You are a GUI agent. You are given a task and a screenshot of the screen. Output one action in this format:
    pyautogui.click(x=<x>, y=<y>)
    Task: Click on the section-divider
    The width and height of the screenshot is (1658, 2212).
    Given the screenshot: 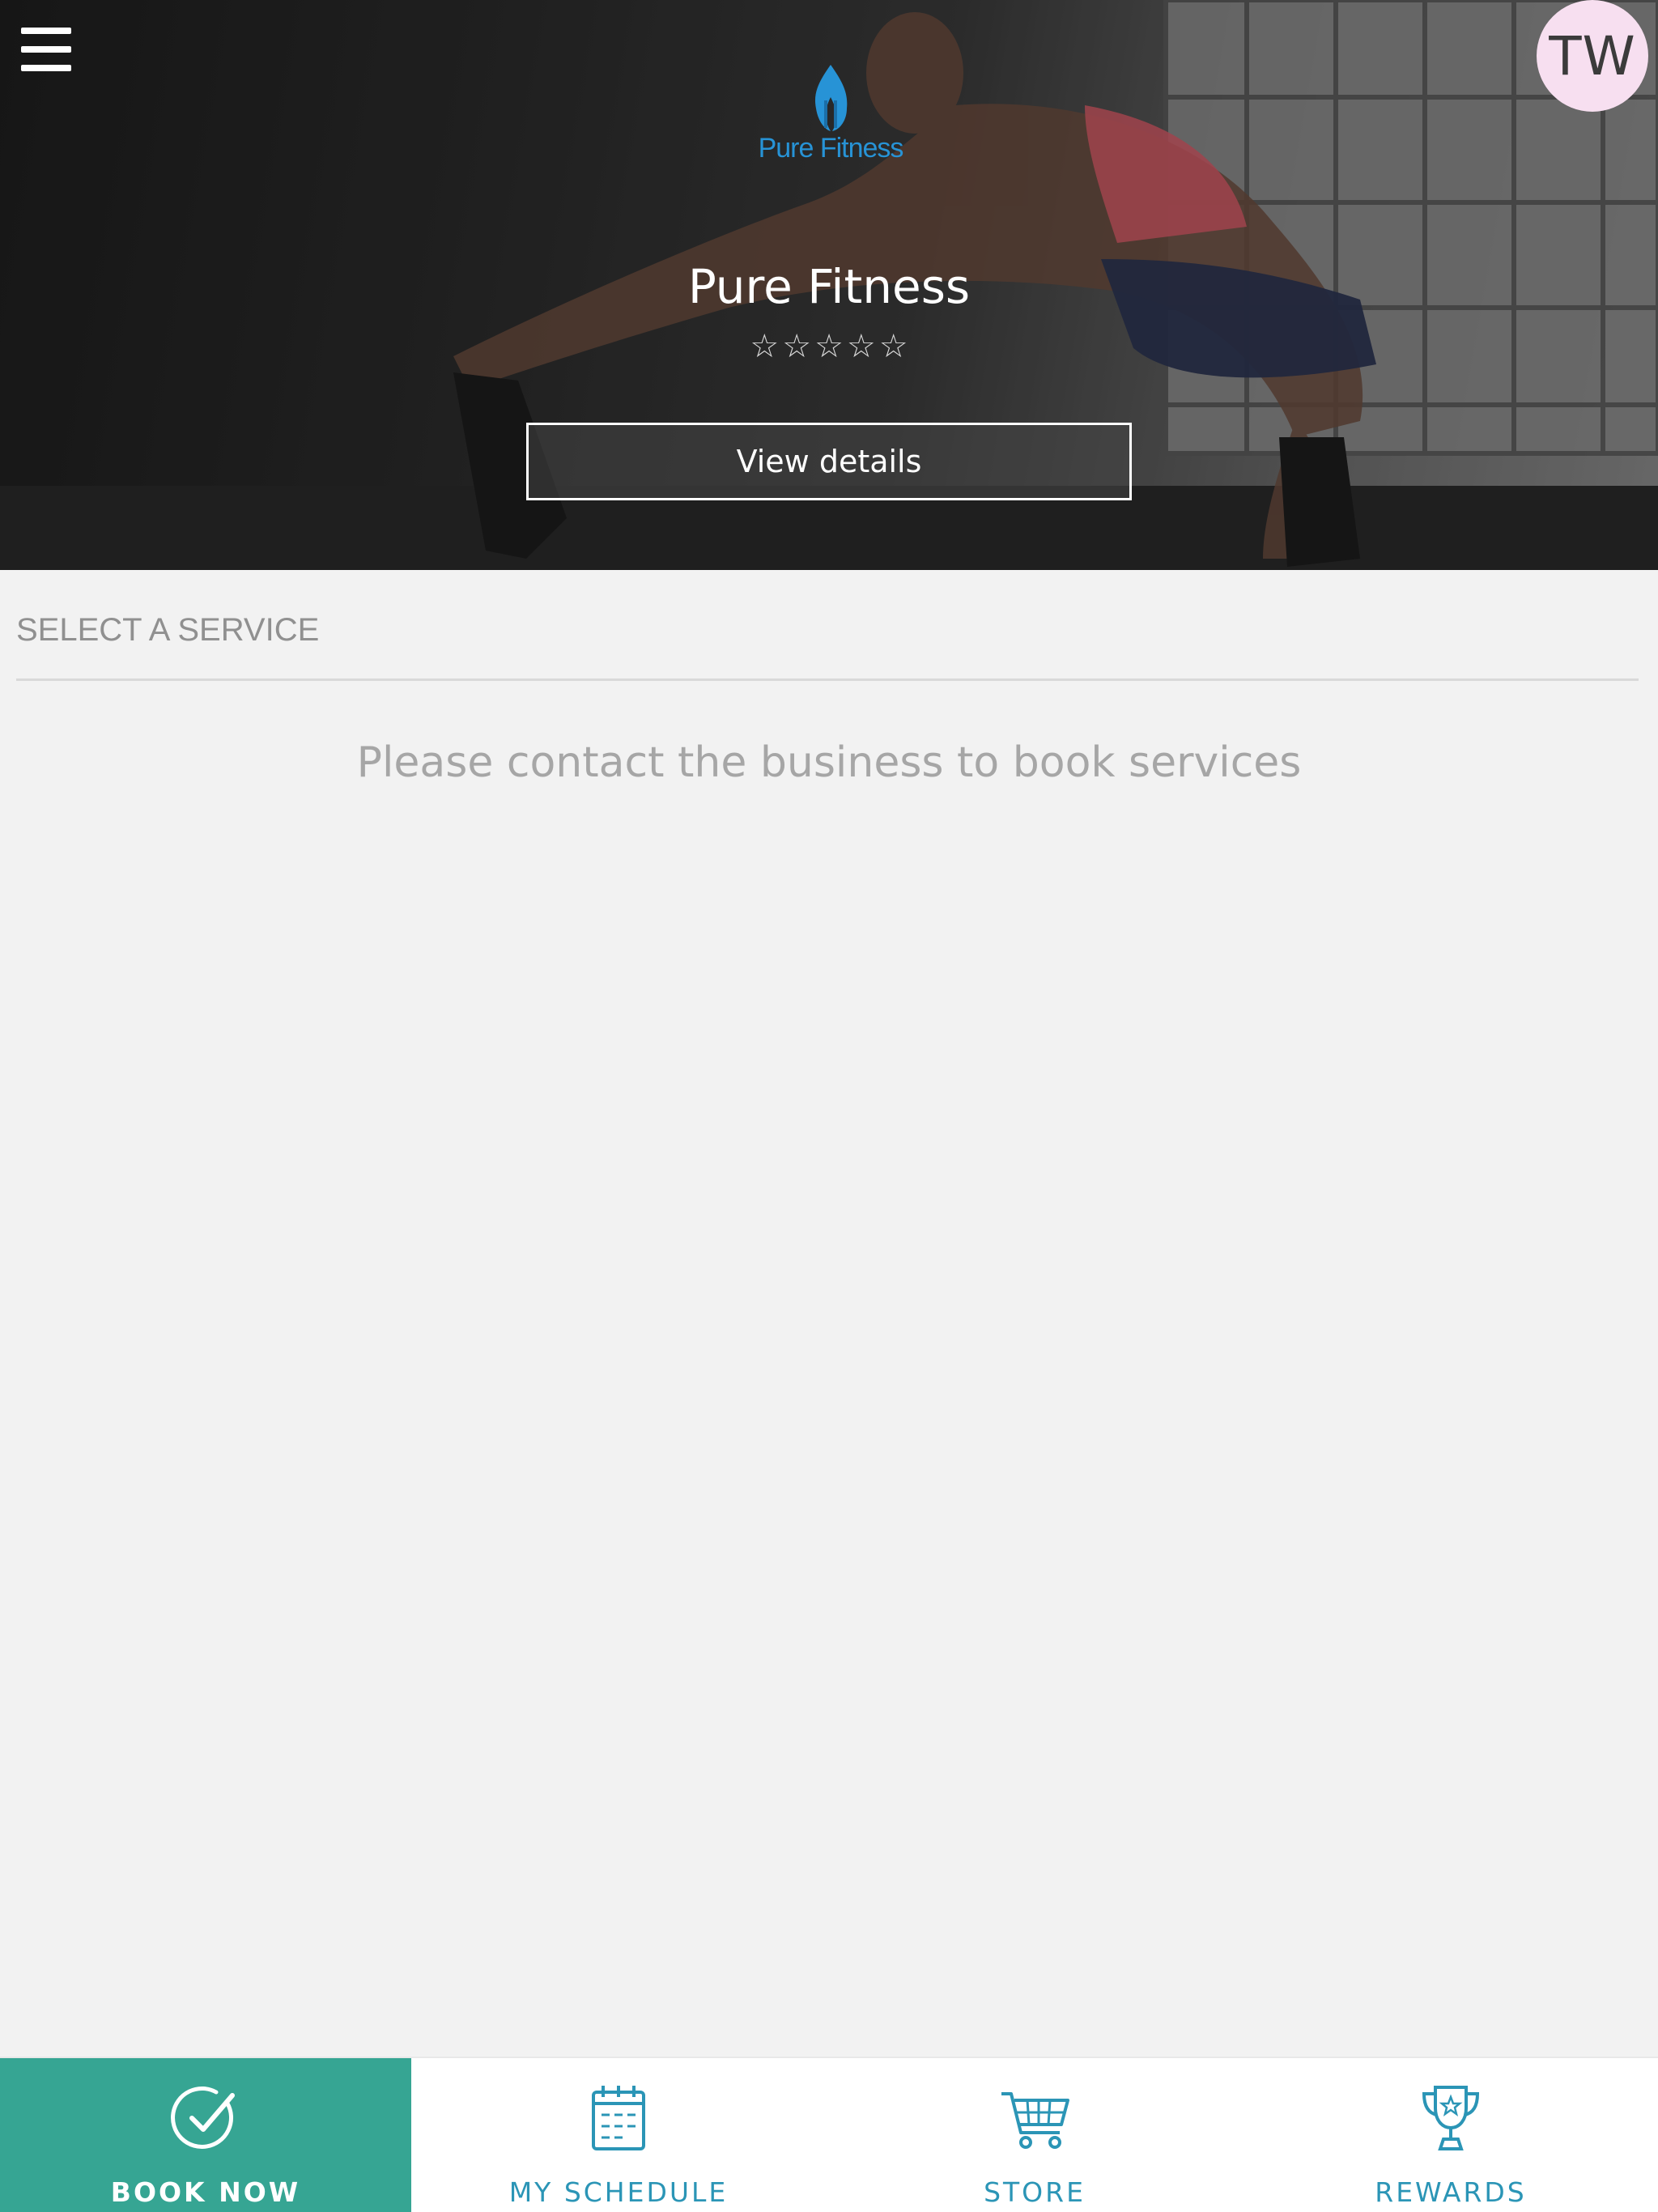 What is the action you would take?
    pyautogui.click(x=827, y=680)
    